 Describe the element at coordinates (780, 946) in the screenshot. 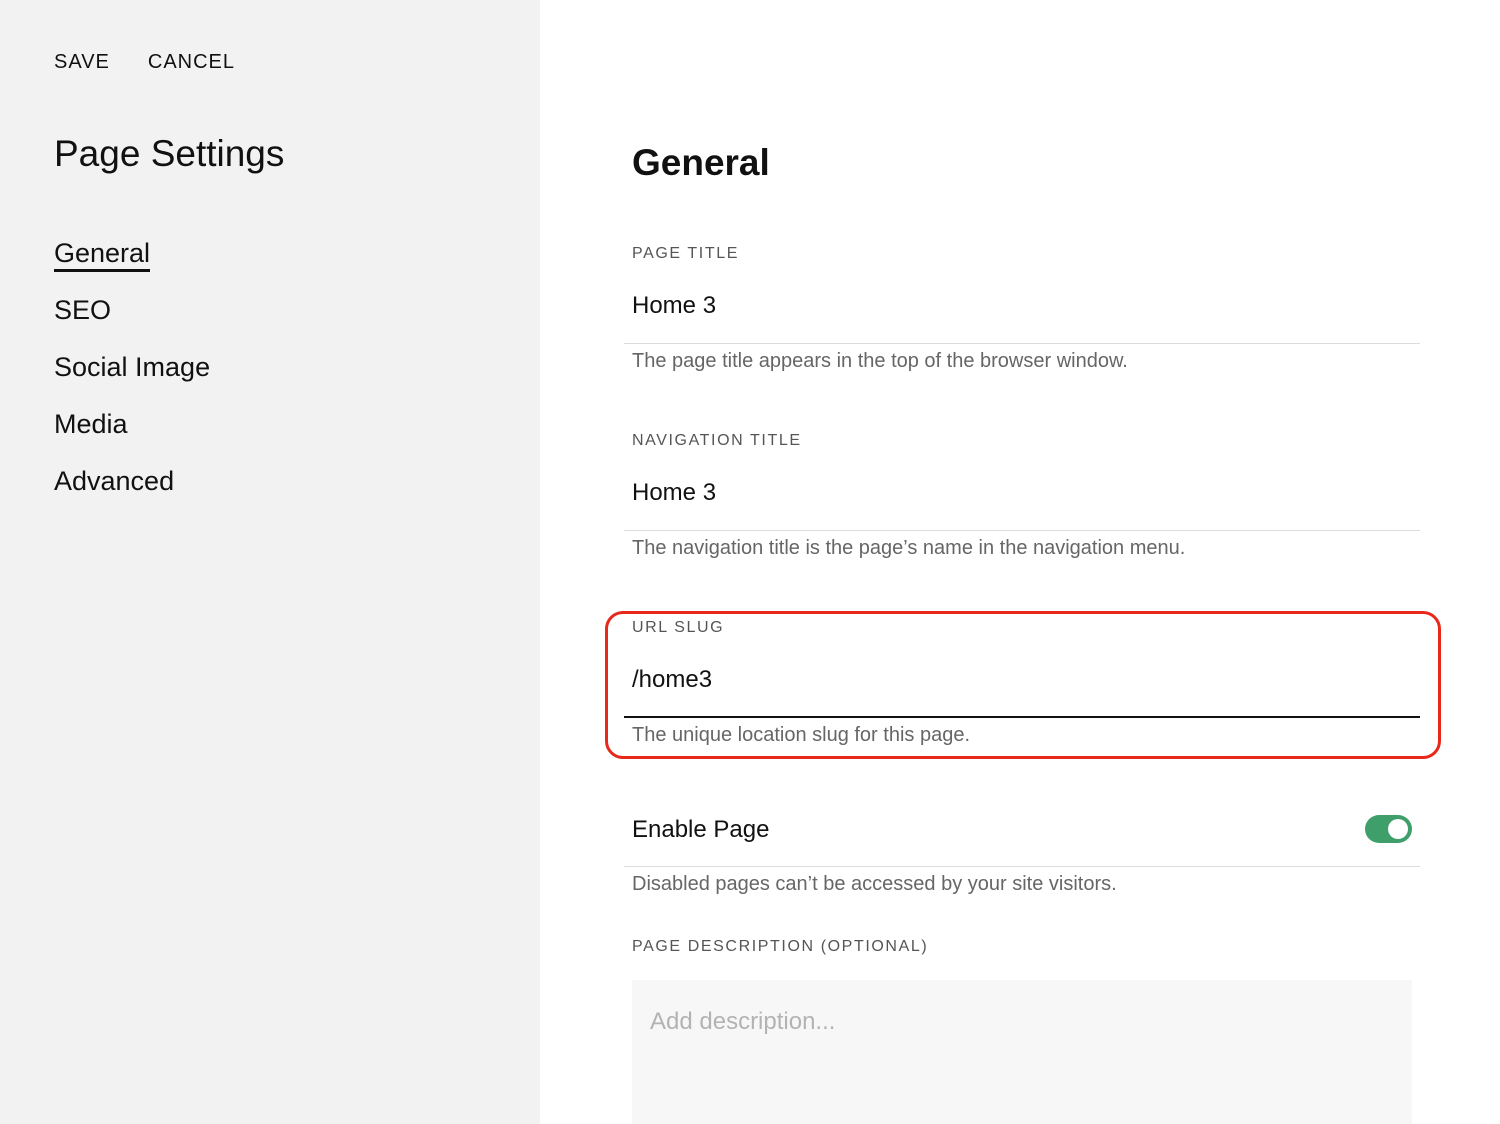

I see `page-description-label: PAGE DESCRIPTION (OPTIONAL)` at that location.